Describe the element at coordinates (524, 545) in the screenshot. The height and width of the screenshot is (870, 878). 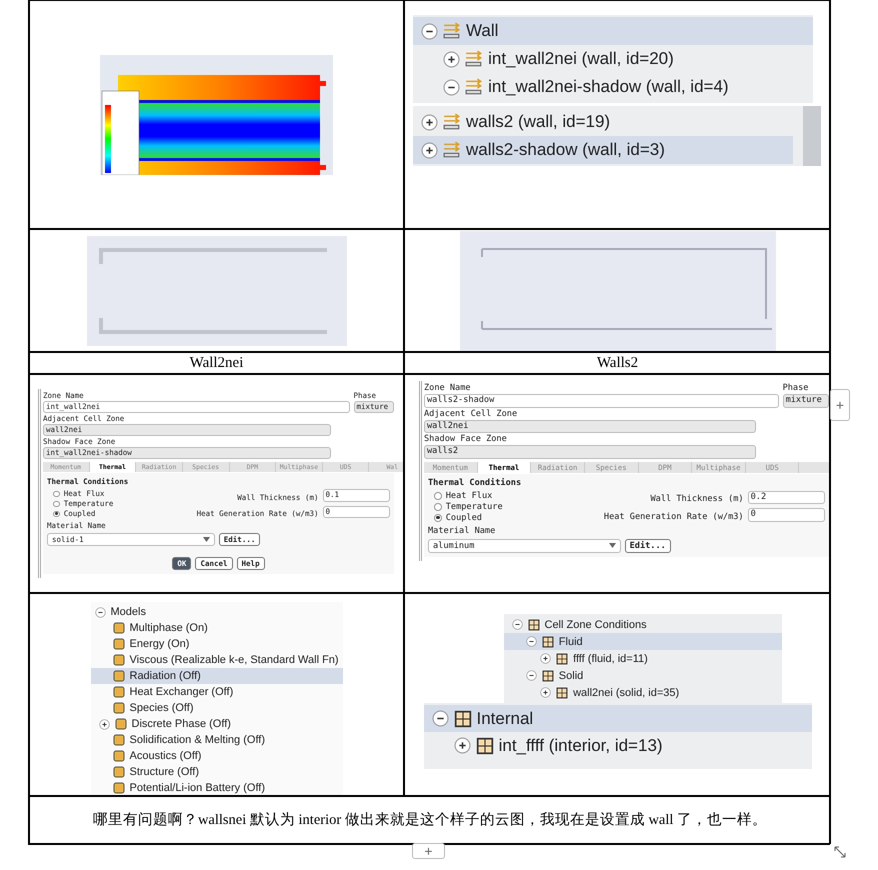
I see `material-dropdown: aluminum` at that location.